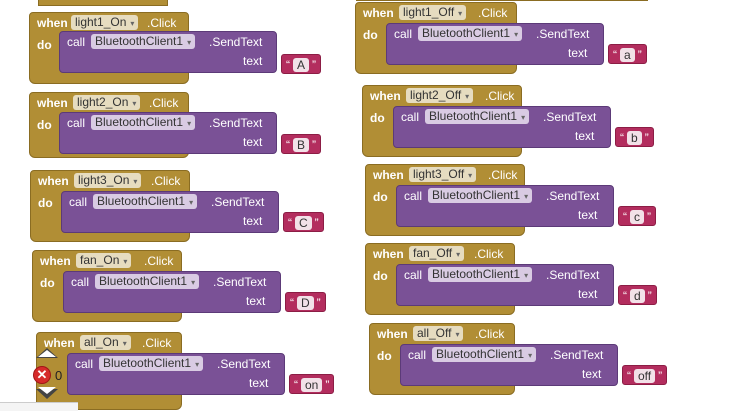 The image size is (738, 411). I want to click on call-block-light1-off: call BluetoothClient1 ▾ .SendText text, so click(495, 44).